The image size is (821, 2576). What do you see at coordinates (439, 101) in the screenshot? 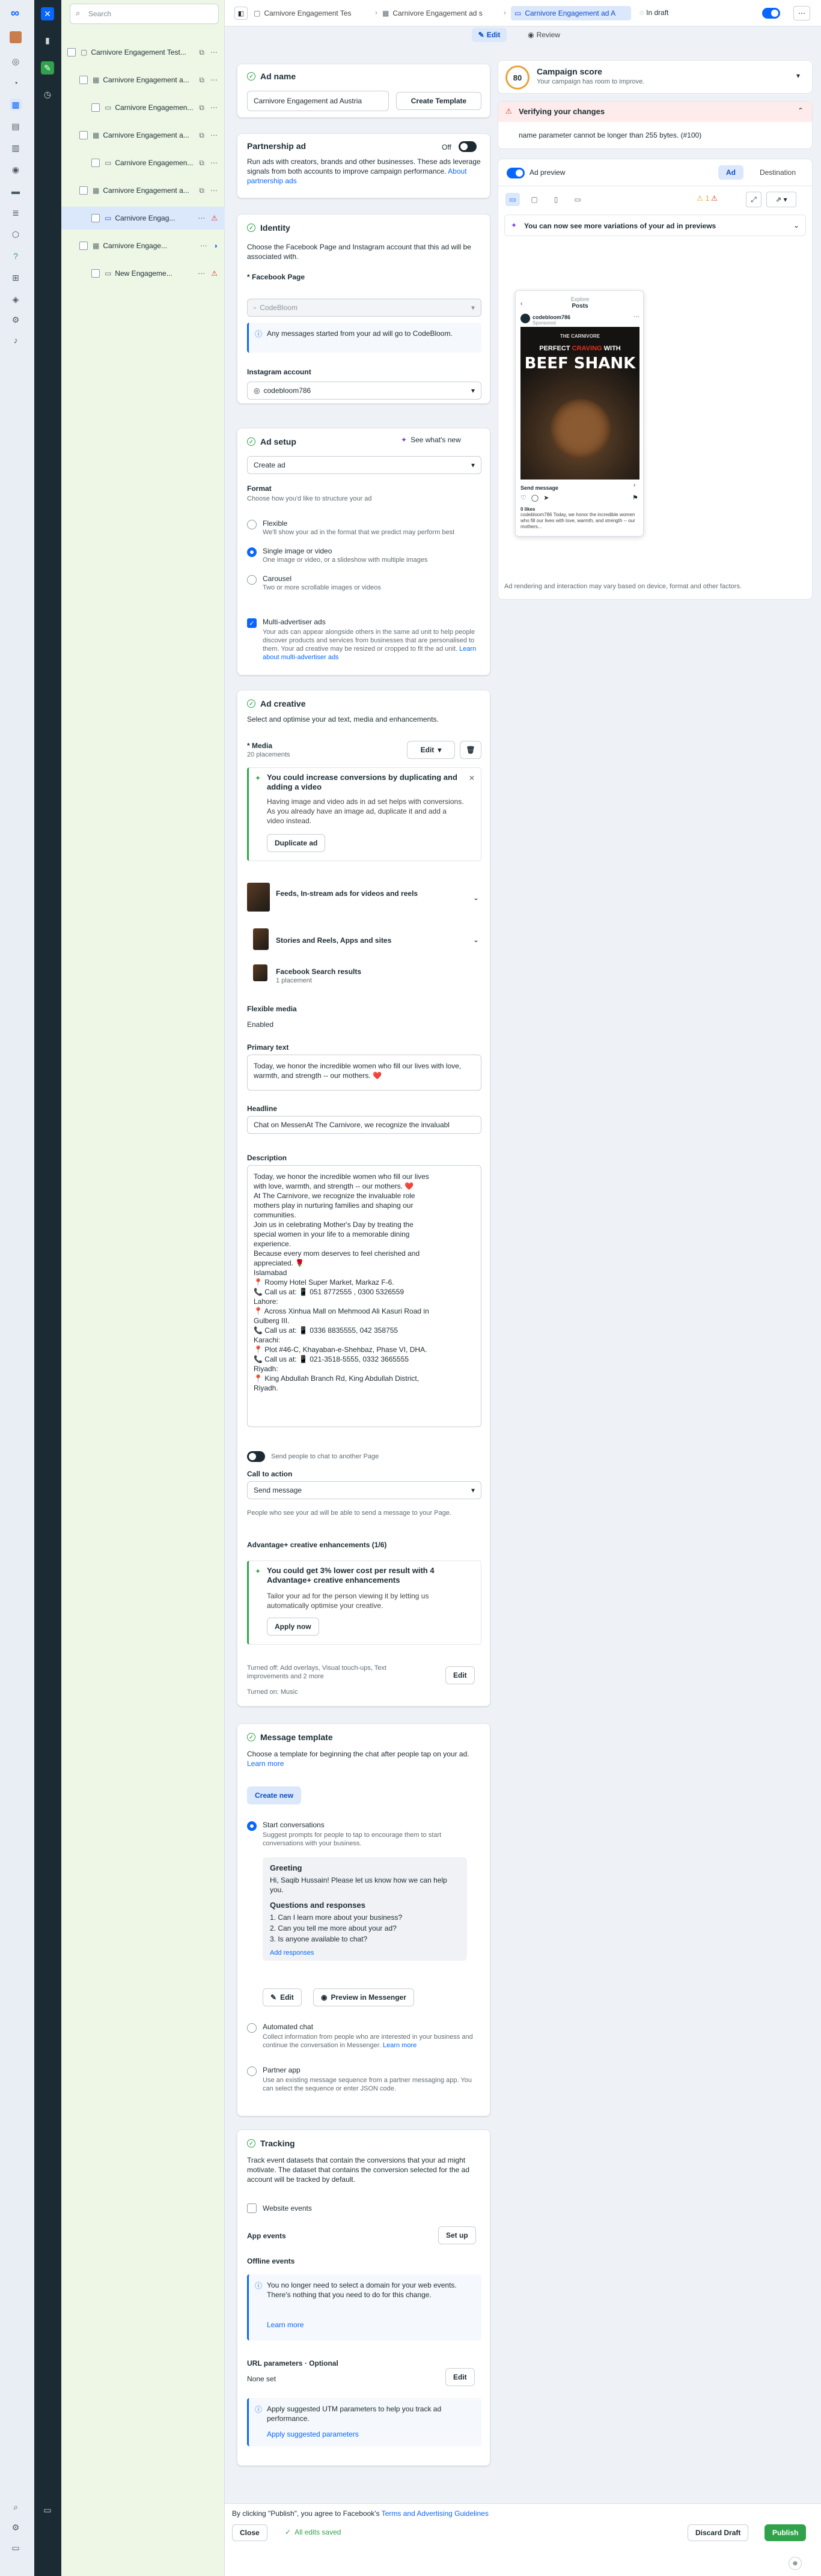
I see `create-template-button: Create Template` at bounding box center [439, 101].